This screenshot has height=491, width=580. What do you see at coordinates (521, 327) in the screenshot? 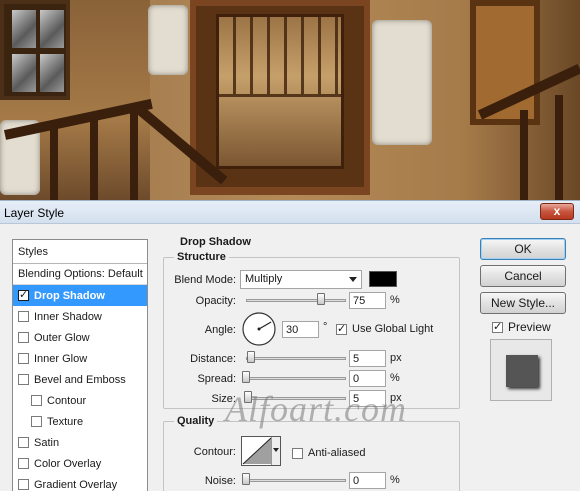
I see `preview-option: Preview` at bounding box center [521, 327].